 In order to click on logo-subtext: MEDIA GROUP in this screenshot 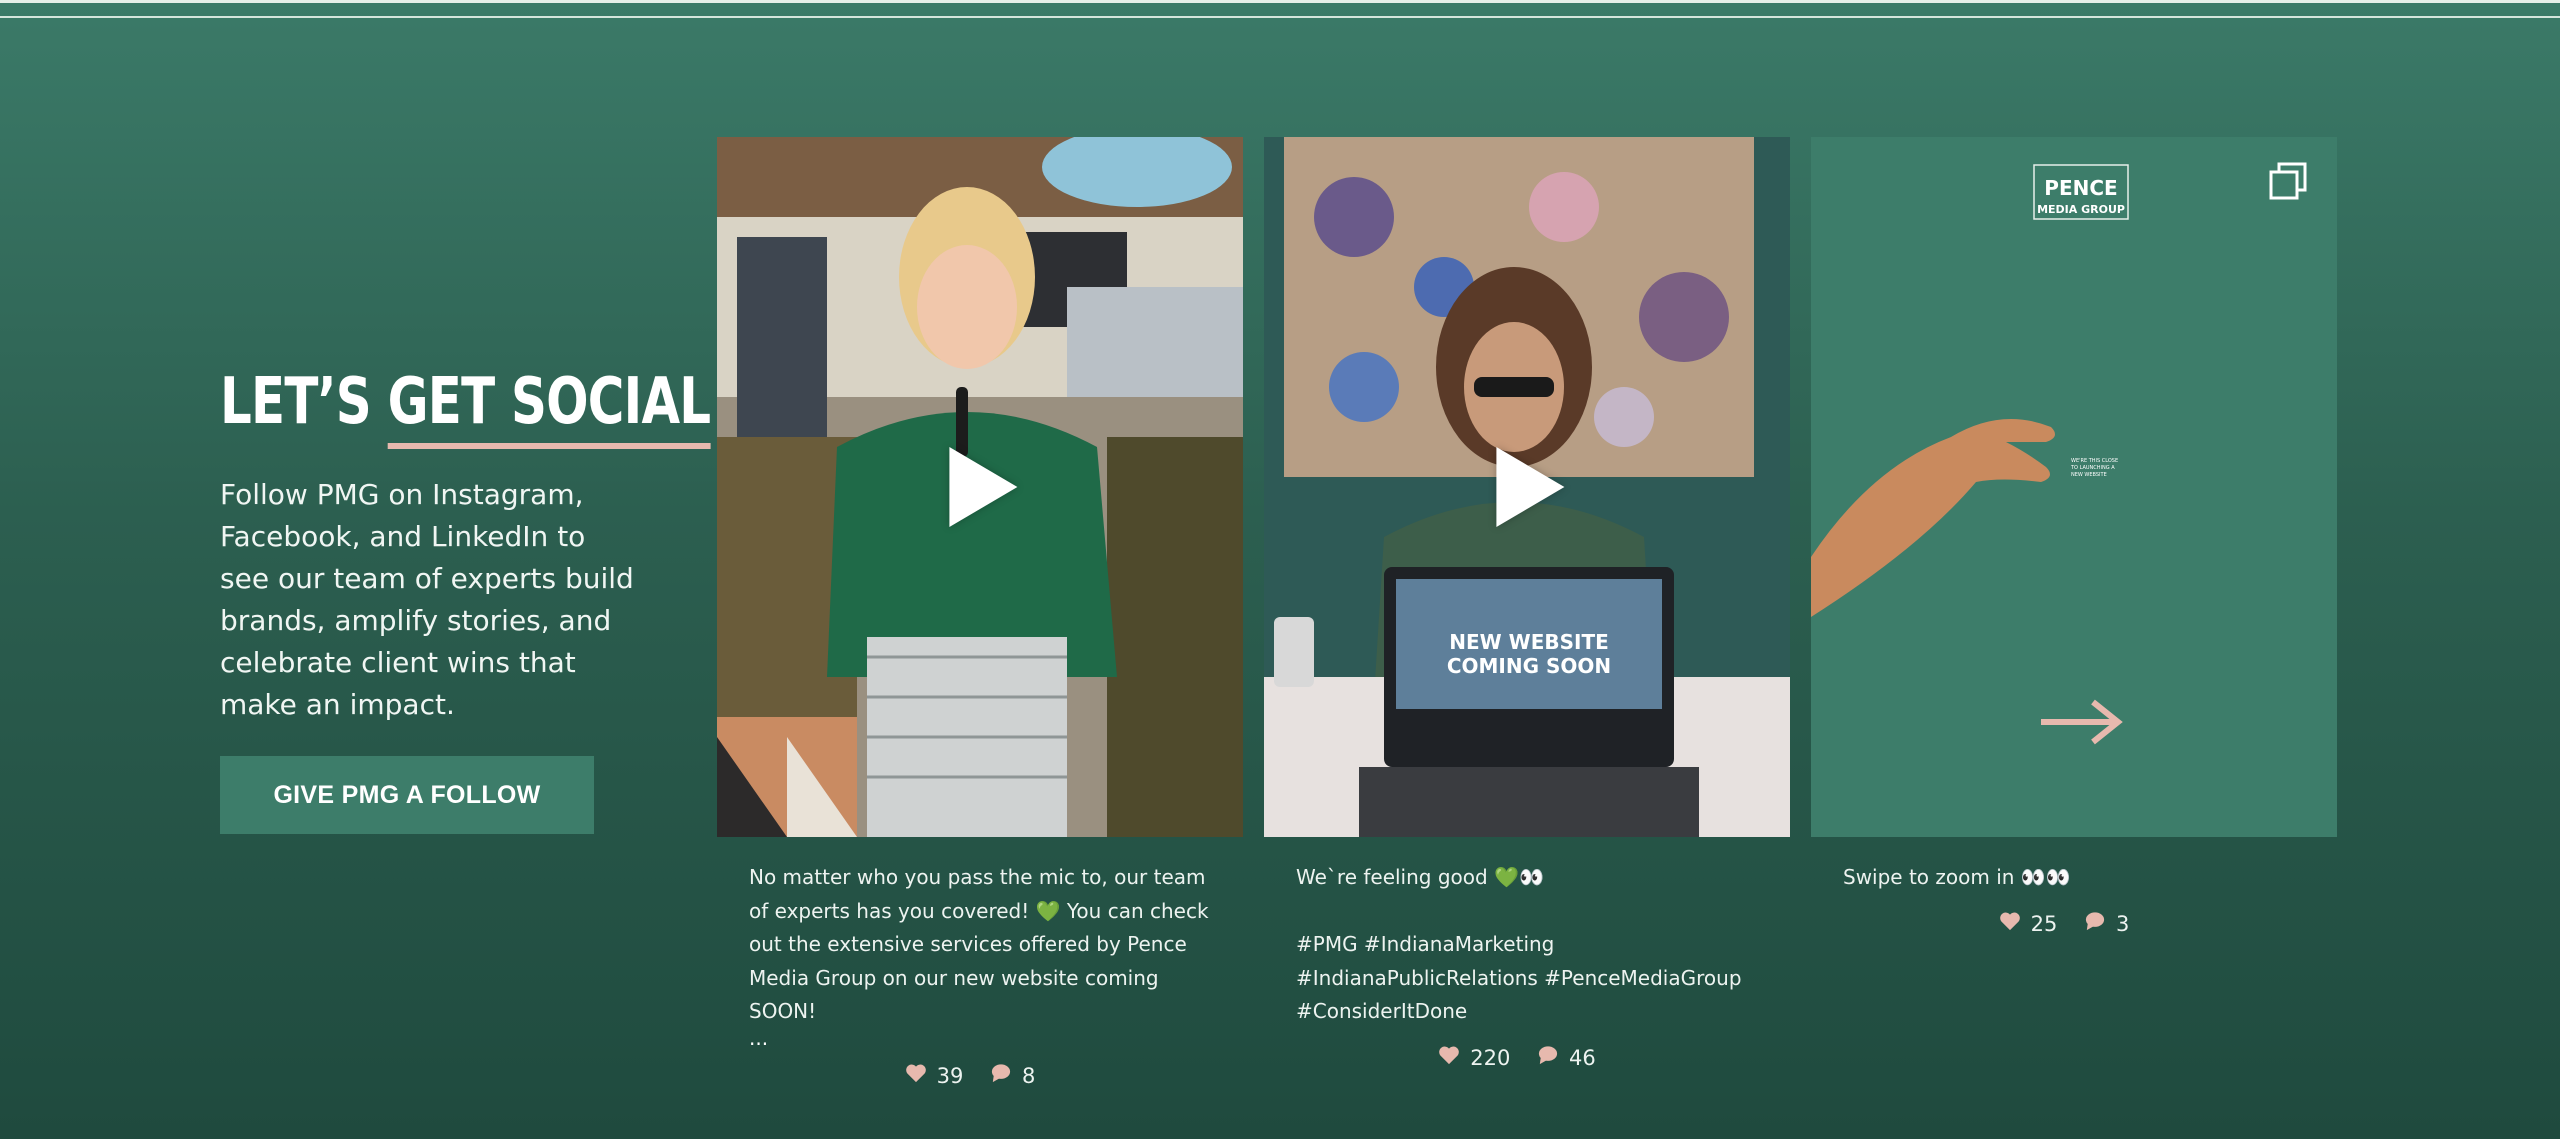, I will do `click(2081, 209)`.